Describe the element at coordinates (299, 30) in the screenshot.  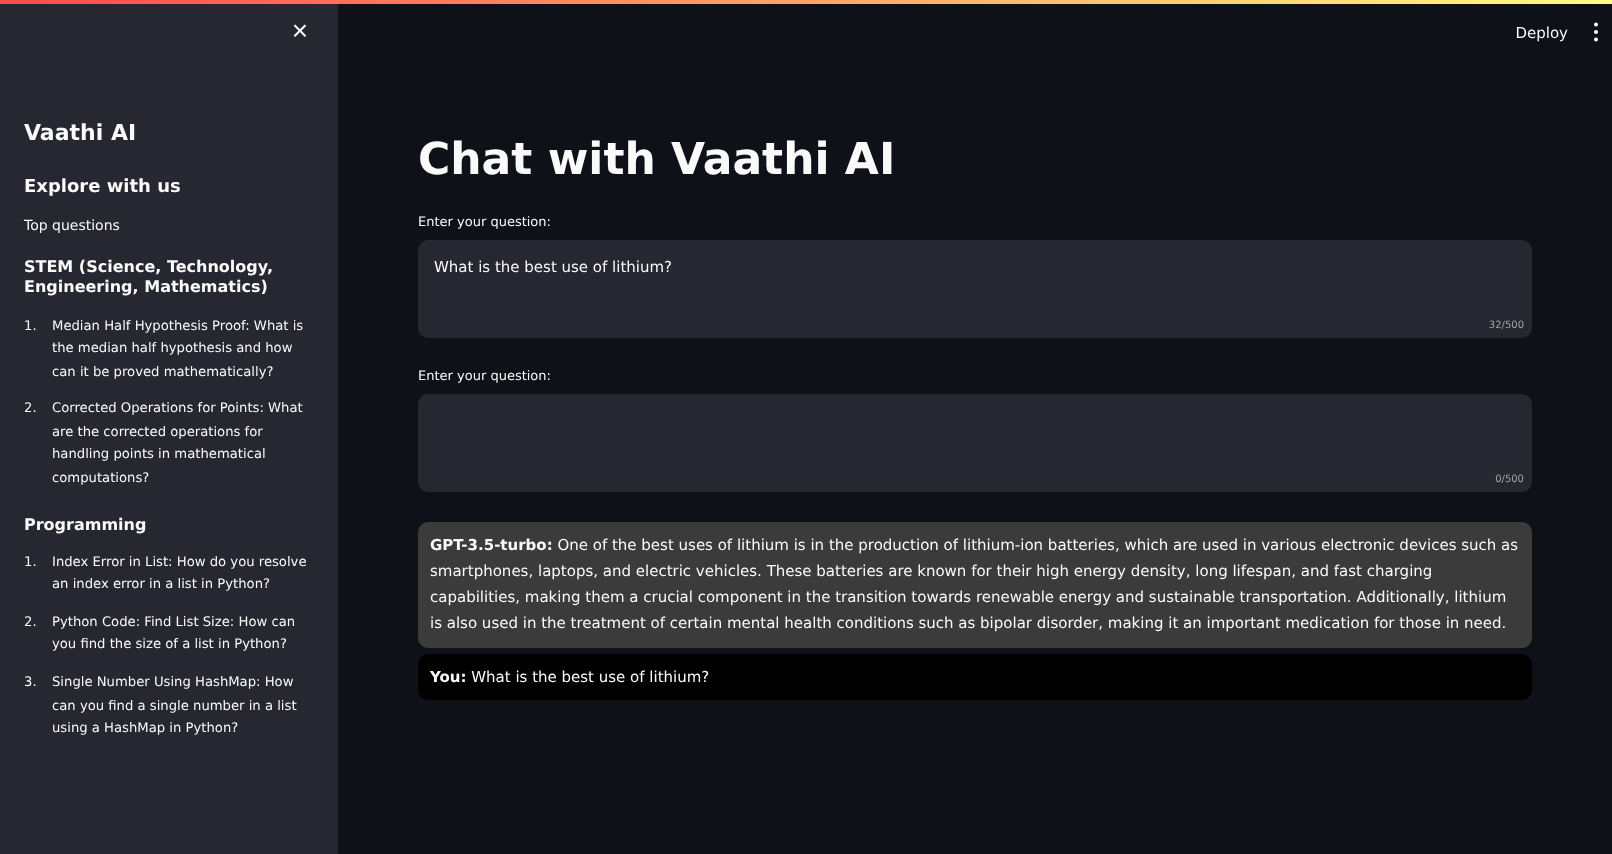
I see `close-button: ×` at that location.